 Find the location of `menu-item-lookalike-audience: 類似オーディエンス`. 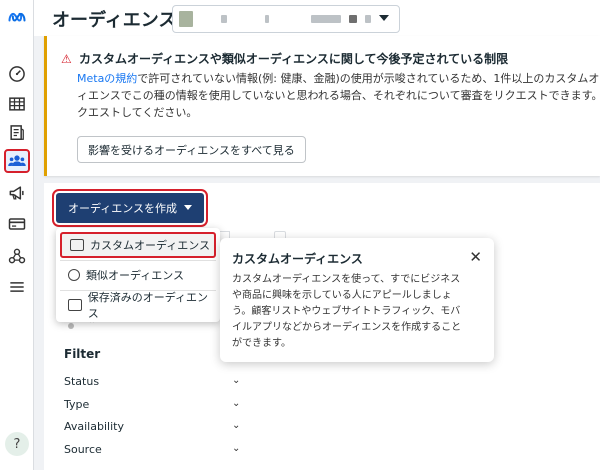

menu-item-lookalike-audience: 類似オーディエンス is located at coordinates (138, 275).